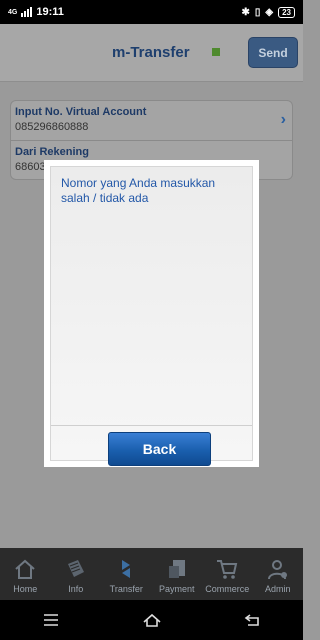  What do you see at coordinates (27, 12) in the screenshot?
I see `signal-icon` at bounding box center [27, 12].